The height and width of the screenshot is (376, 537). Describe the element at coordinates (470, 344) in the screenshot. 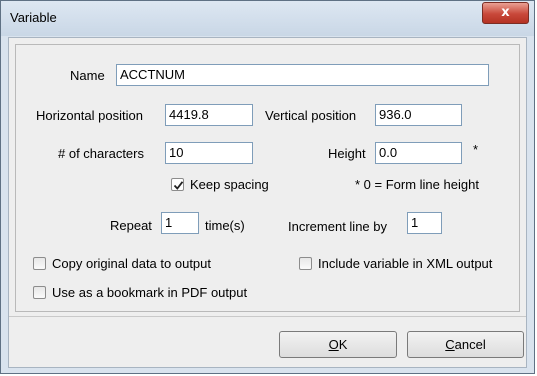

I see `cancel-label: ancel` at that location.